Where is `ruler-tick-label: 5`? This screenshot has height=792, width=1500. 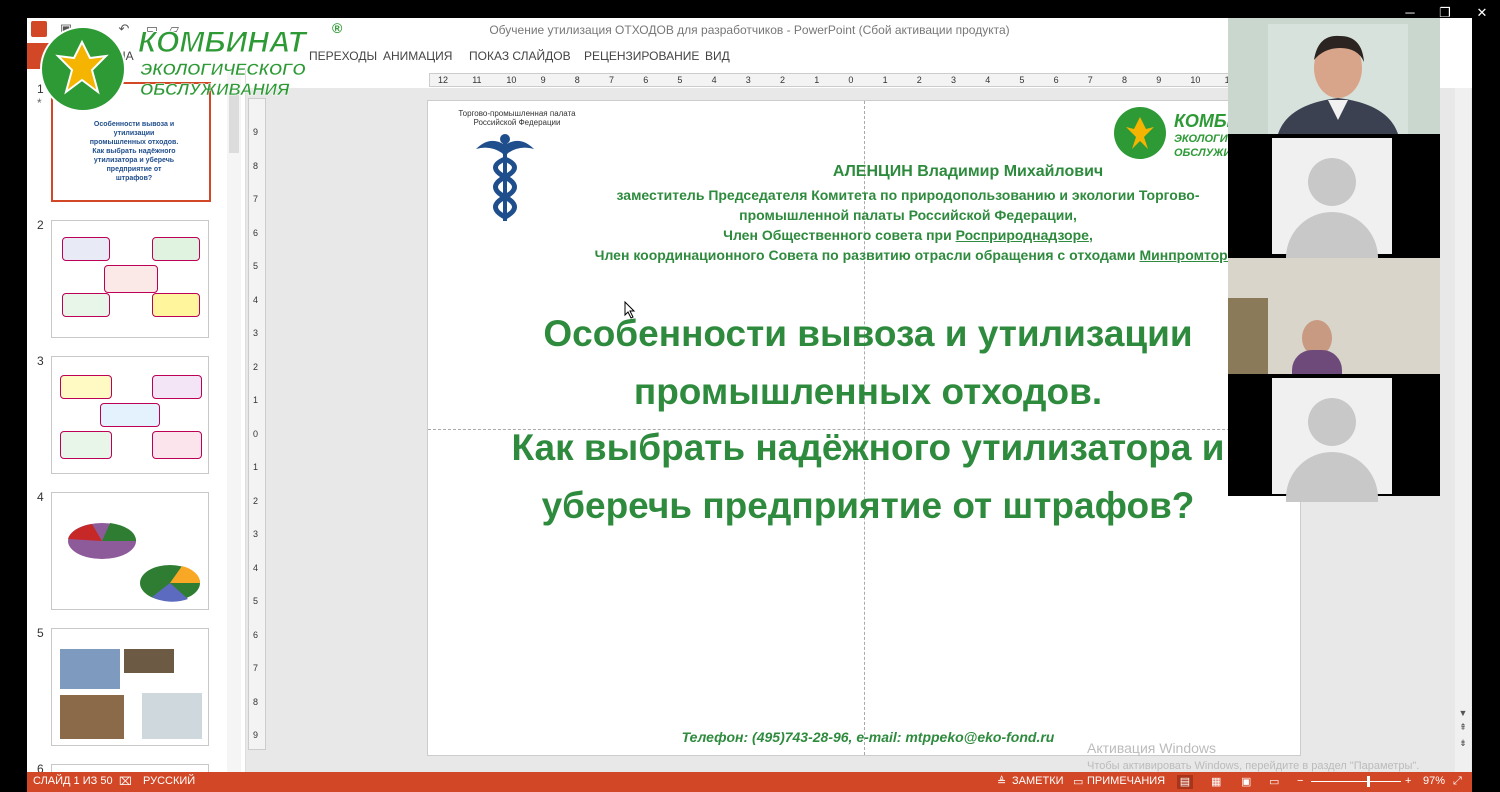
ruler-tick-label: 5 is located at coordinates (1022, 80).